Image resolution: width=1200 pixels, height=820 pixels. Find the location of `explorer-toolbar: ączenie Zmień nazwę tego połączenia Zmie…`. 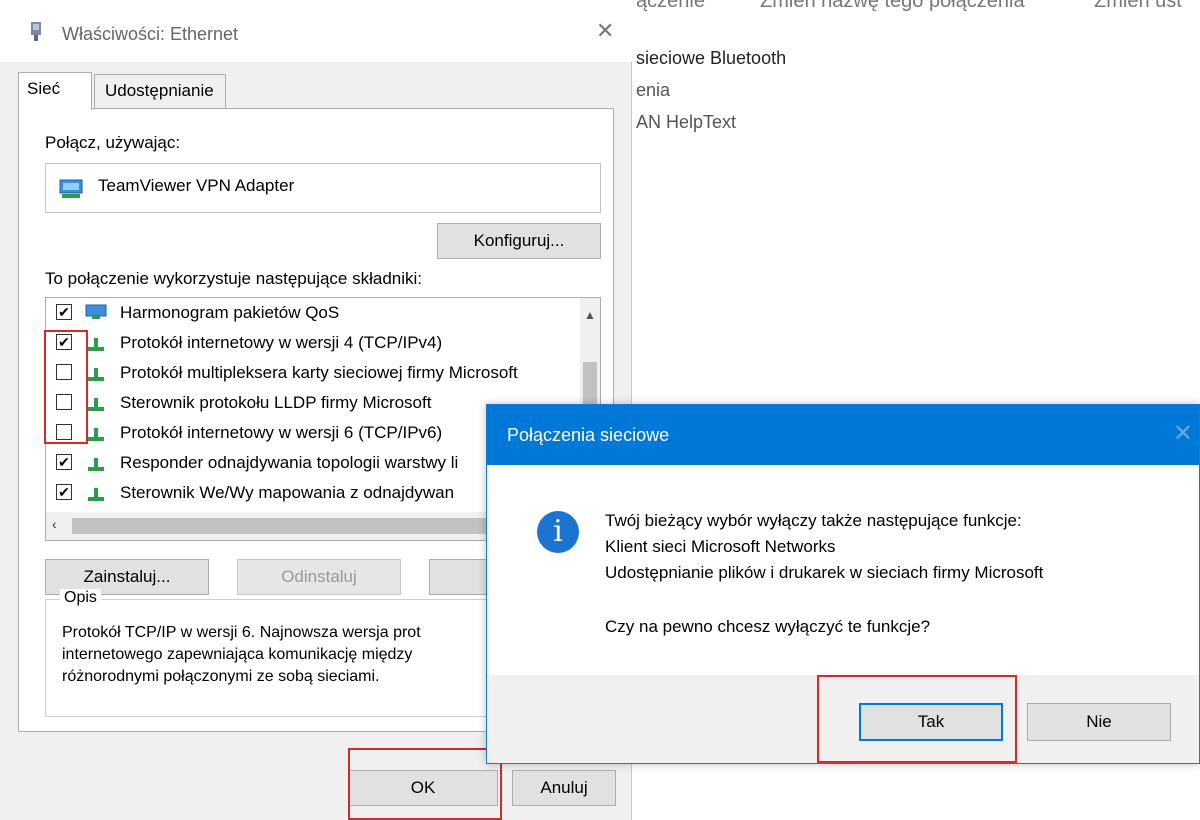

explorer-toolbar: ączenie Zmień nazwę tego połączenia Zmie… is located at coordinates (916, 11).